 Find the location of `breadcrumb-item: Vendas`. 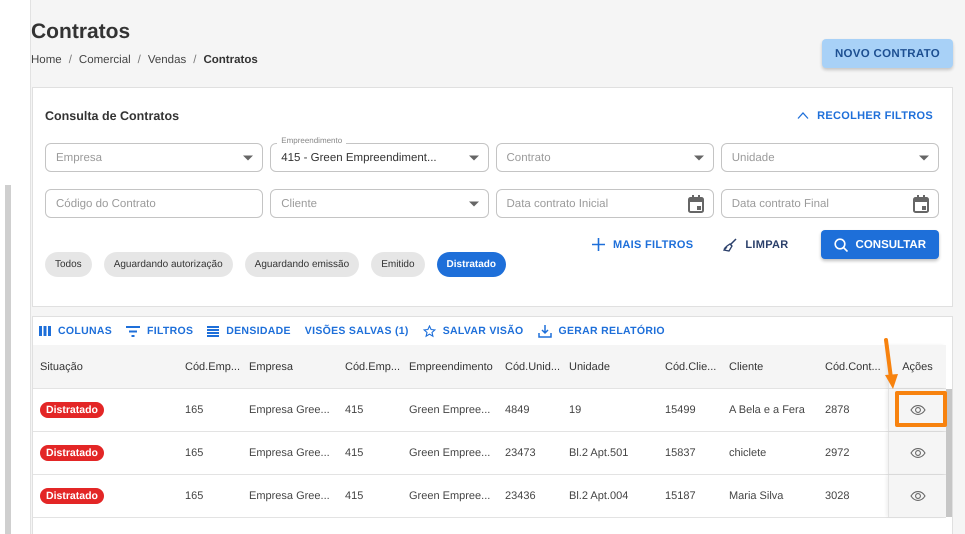

breadcrumb-item: Vendas is located at coordinates (167, 60).